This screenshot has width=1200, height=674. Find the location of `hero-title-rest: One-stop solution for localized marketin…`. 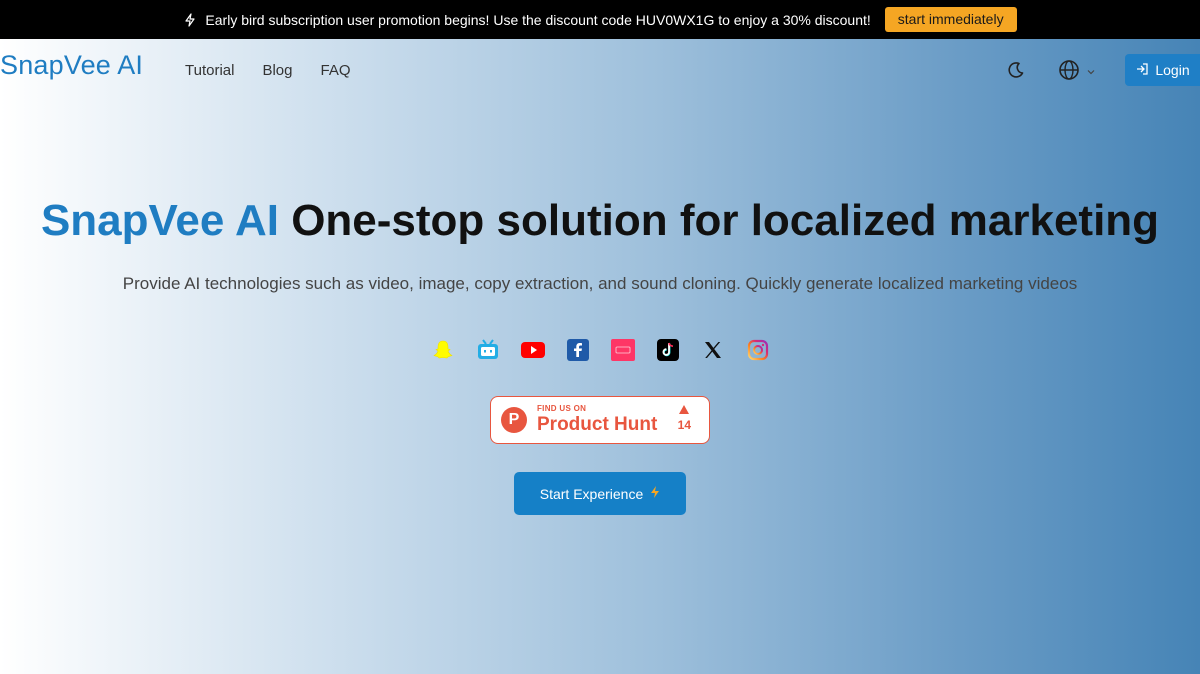

hero-title-rest: One-stop solution for localized marketin… is located at coordinates (719, 220).